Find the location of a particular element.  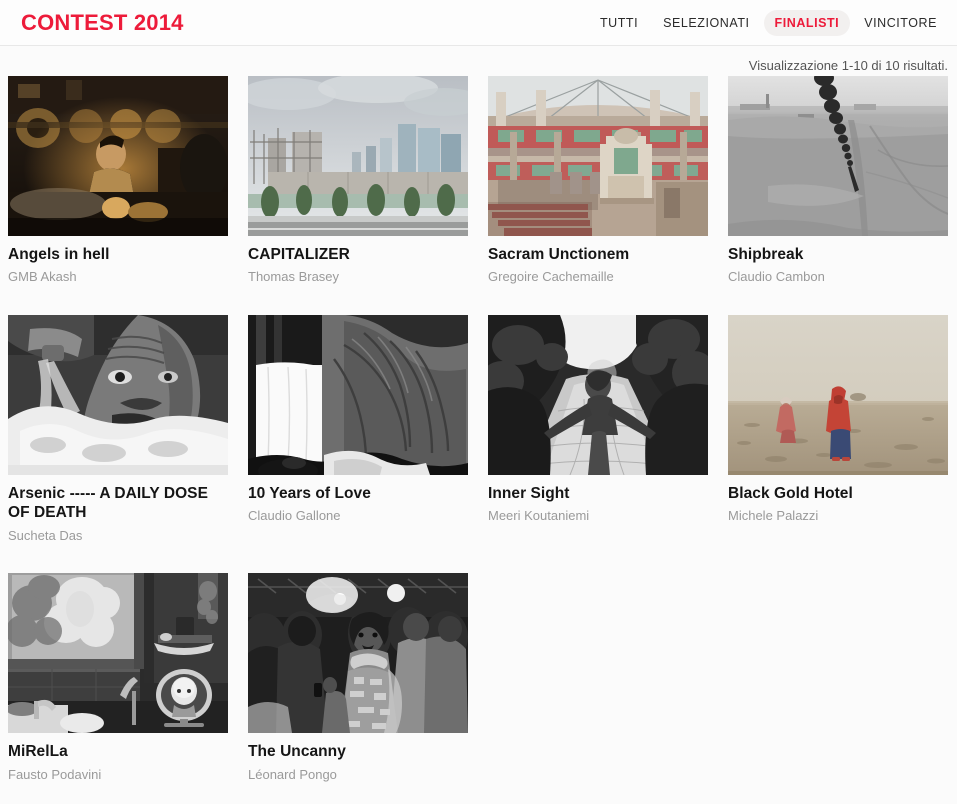

results-bar: Visualizzazione 1-10 di 10 risultati. is located at coordinates (478, 61).